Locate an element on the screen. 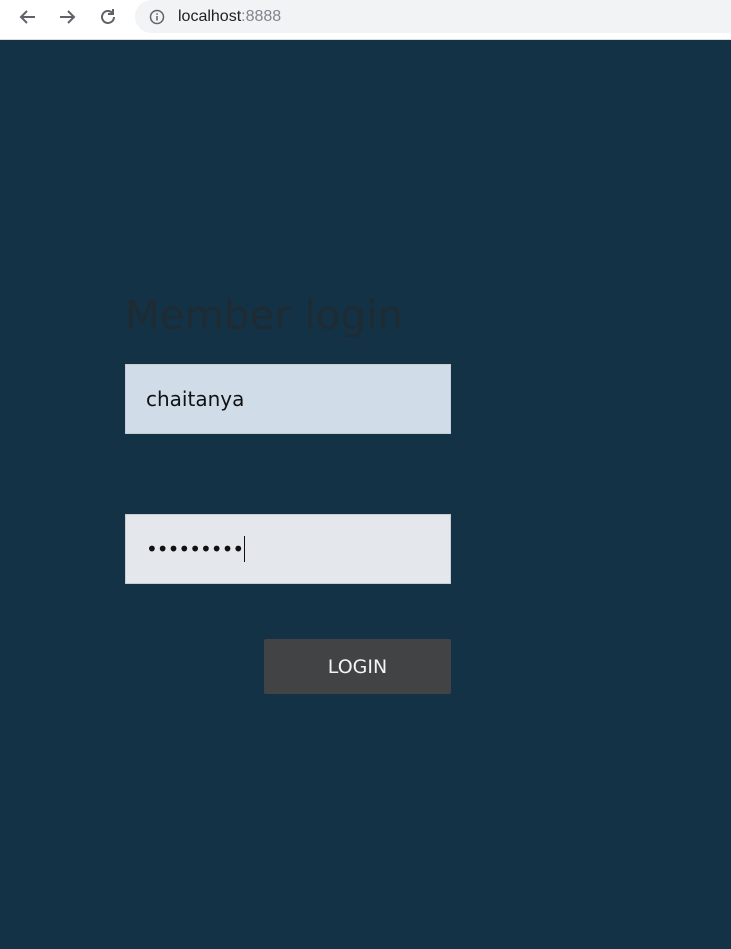 This screenshot has width=731, height=949. forward-arrow-icon is located at coordinates (68, 17).